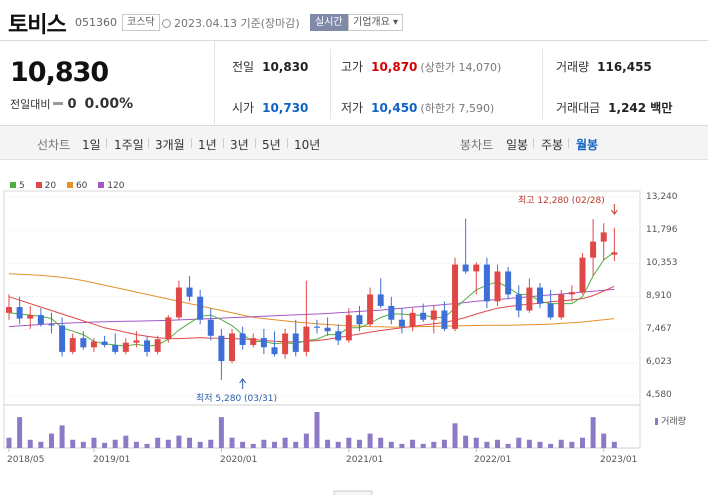 This screenshot has height=495, width=708. Describe the element at coordinates (91, 144) in the screenshot. I see `tab-1day: 1일` at that location.